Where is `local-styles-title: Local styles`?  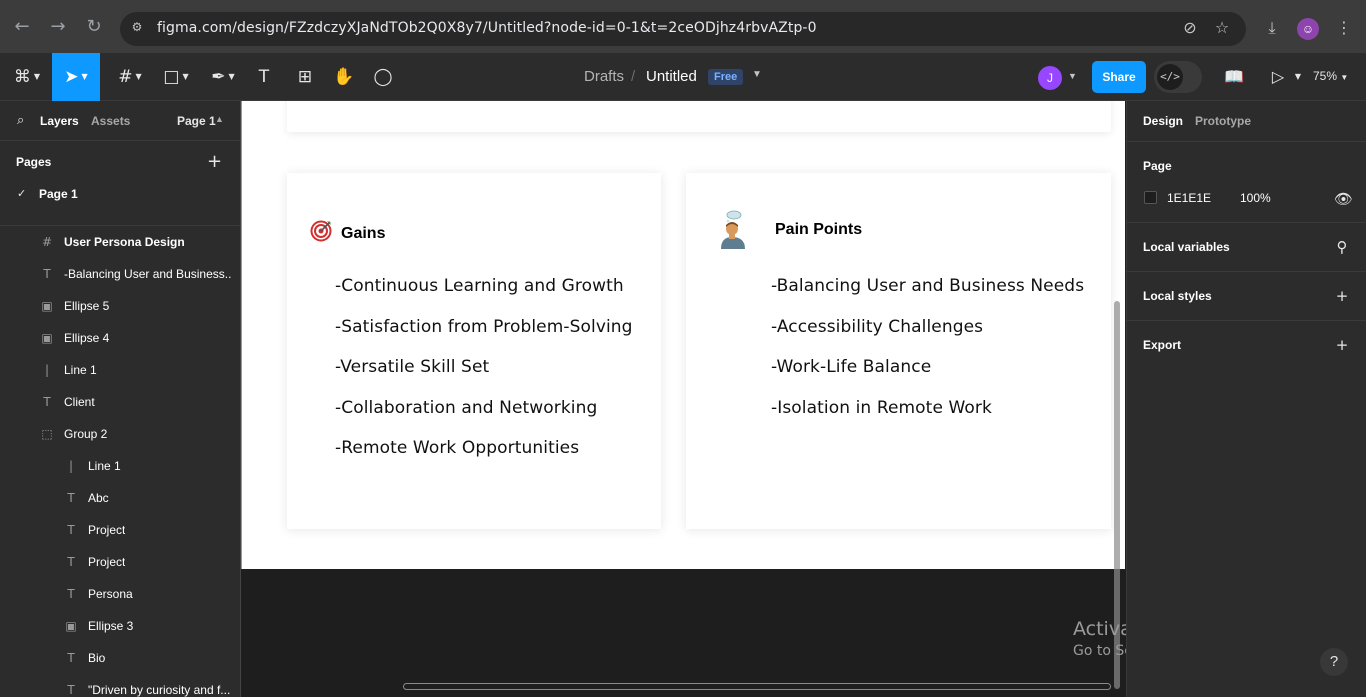 local-styles-title: Local styles is located at coordinates (1177, 296).